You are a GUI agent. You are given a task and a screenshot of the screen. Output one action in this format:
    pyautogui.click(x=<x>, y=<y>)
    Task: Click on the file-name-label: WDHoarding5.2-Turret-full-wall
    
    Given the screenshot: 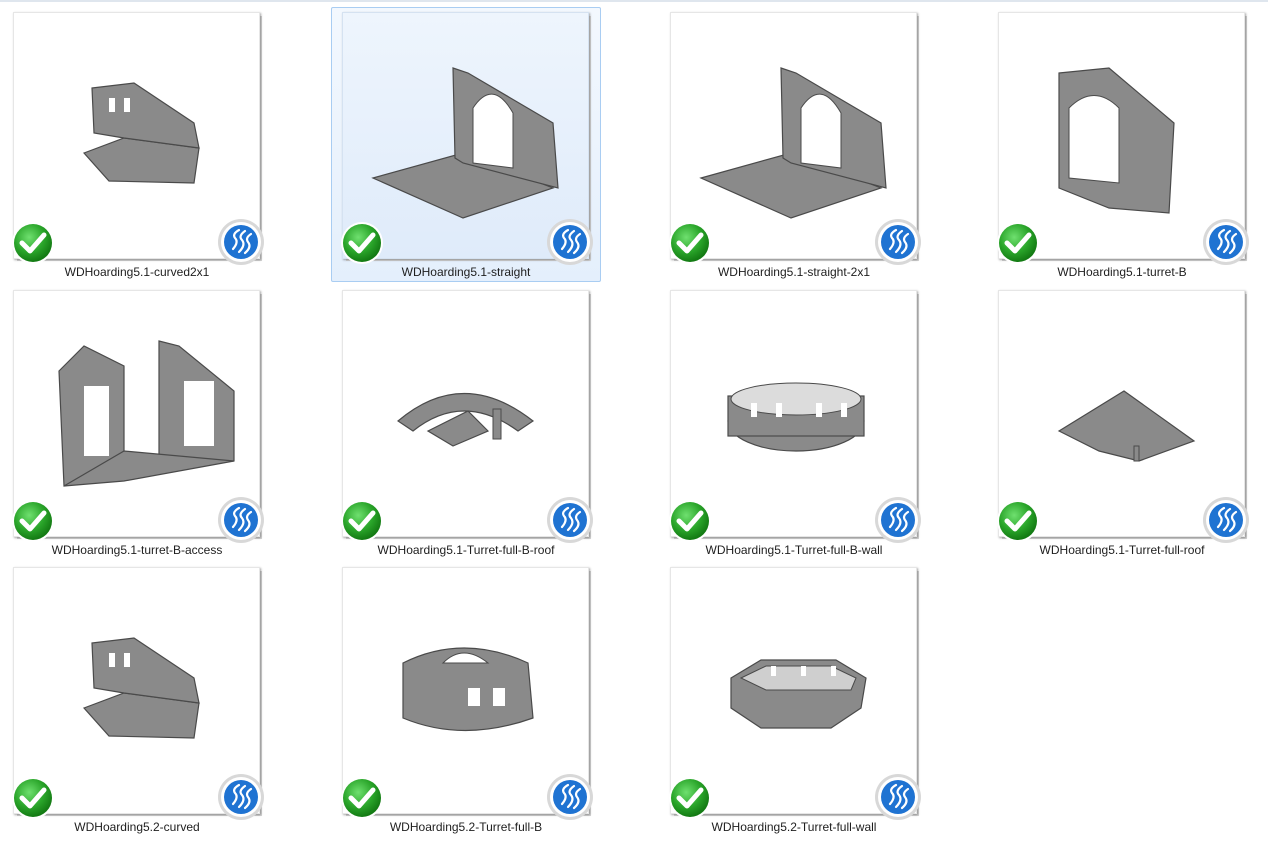 What is the action you would take?
    pyautogui.click(x=794, y=827)
    